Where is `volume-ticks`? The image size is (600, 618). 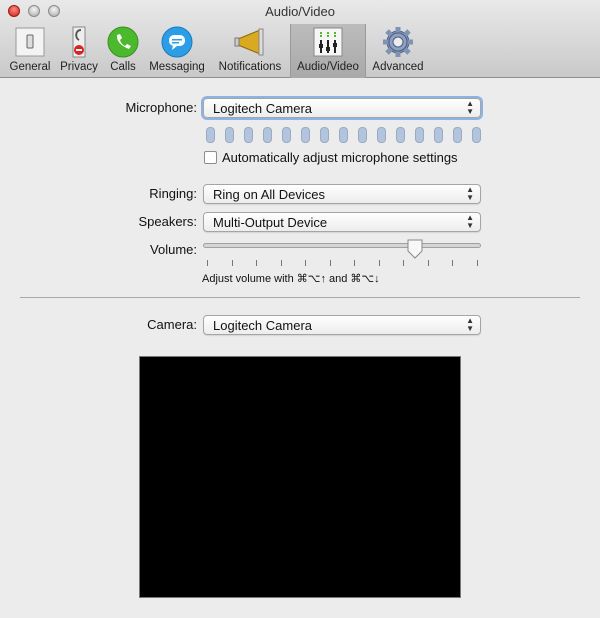 volume-ticks is located at coordinates (342, 263).